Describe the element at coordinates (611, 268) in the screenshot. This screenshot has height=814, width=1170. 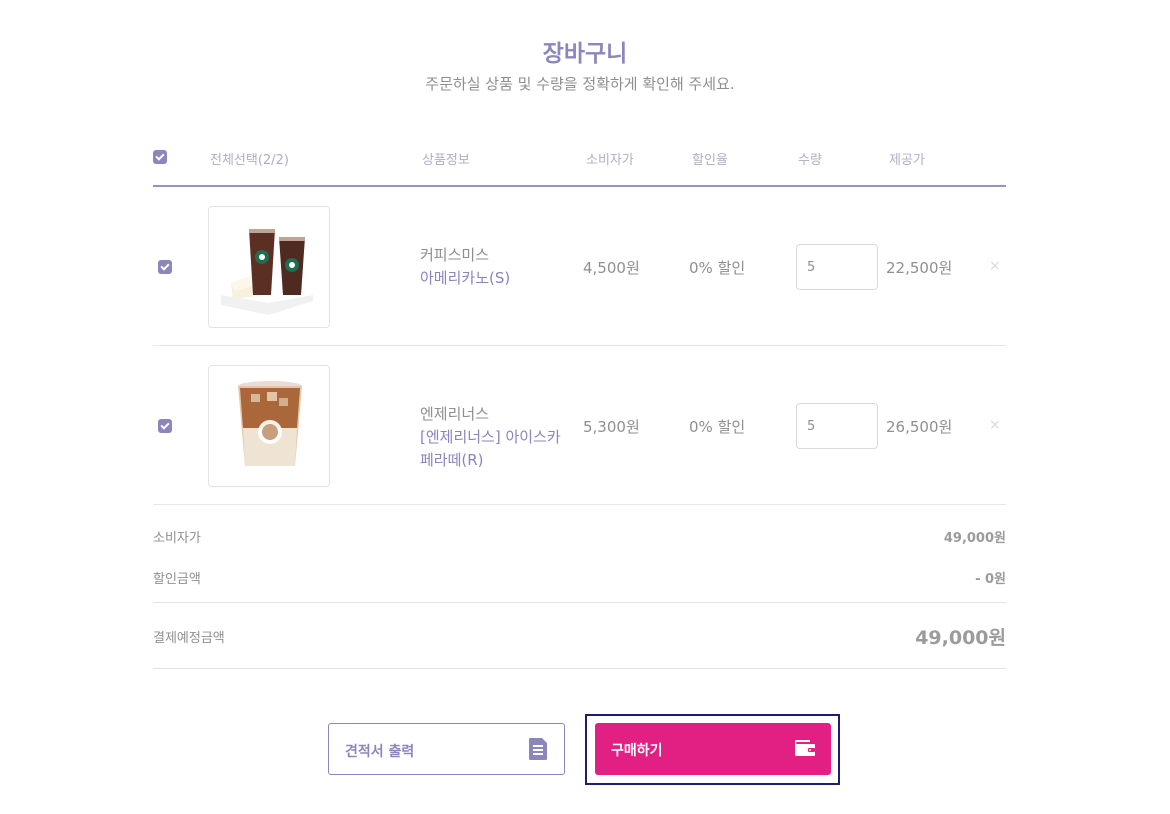
I see `item-list-price: 4,500원` at that location.